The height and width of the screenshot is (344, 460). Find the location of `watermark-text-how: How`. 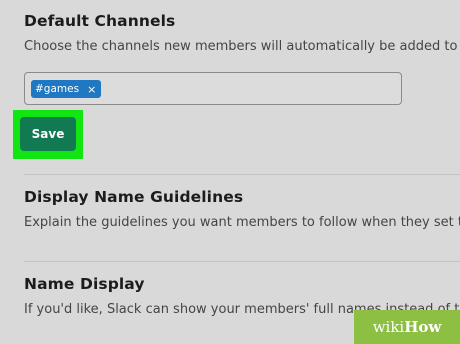

watermark-text-how: How is located at coordinates (423, 327).